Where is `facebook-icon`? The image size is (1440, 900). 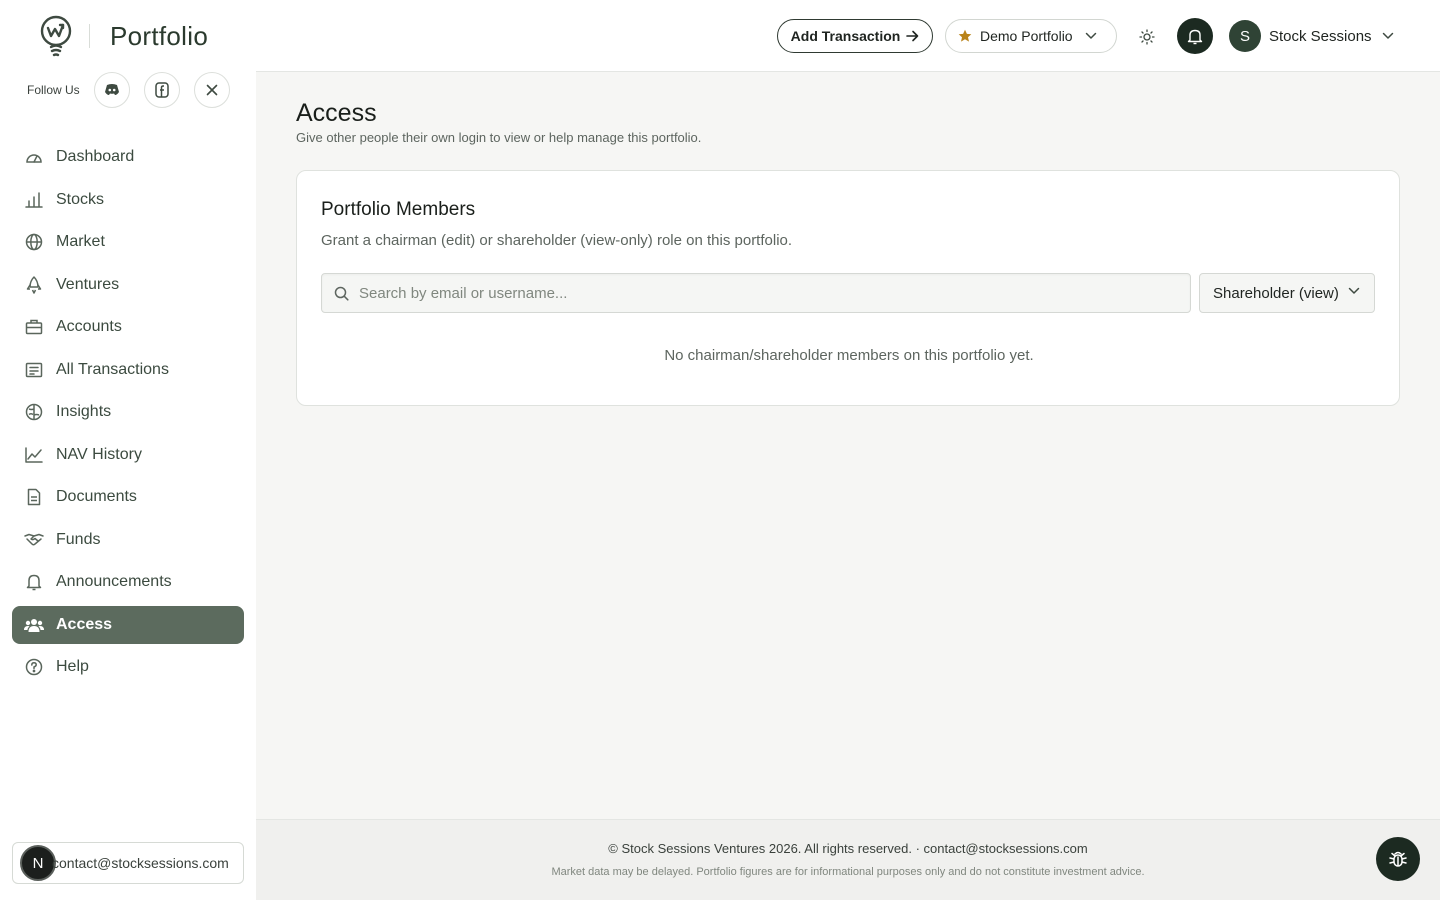 facebook-icon is located at coordinates (161, 90).